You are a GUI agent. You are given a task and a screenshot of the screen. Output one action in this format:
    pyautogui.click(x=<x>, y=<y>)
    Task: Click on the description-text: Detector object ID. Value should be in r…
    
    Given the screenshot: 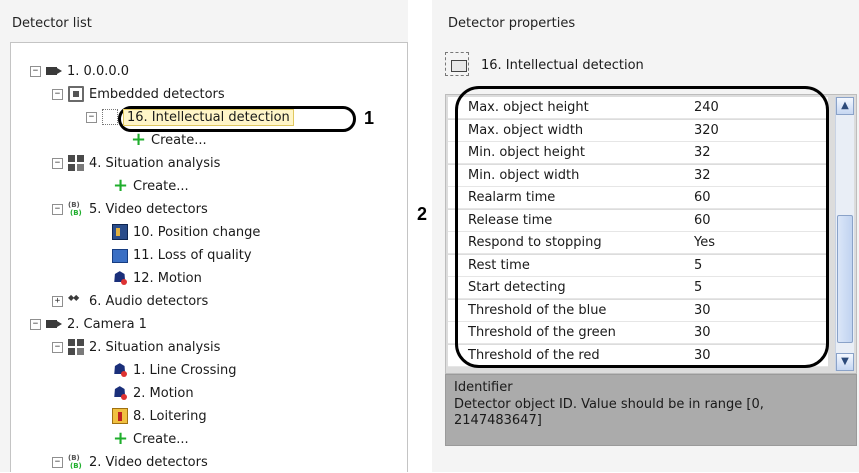 What is the action you would take?
    pyautogui.click(x=609, y=412)
    